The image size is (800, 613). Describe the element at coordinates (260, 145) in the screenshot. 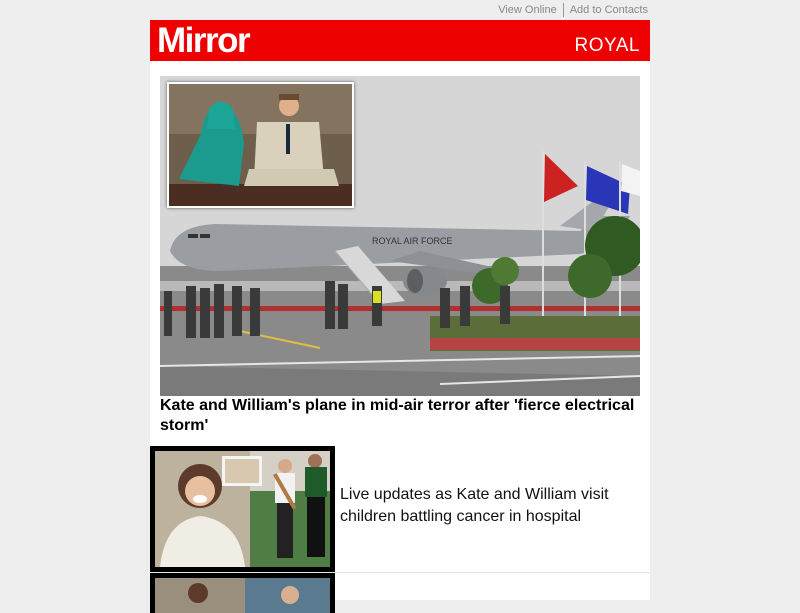

I see `inset-photo` at that location.